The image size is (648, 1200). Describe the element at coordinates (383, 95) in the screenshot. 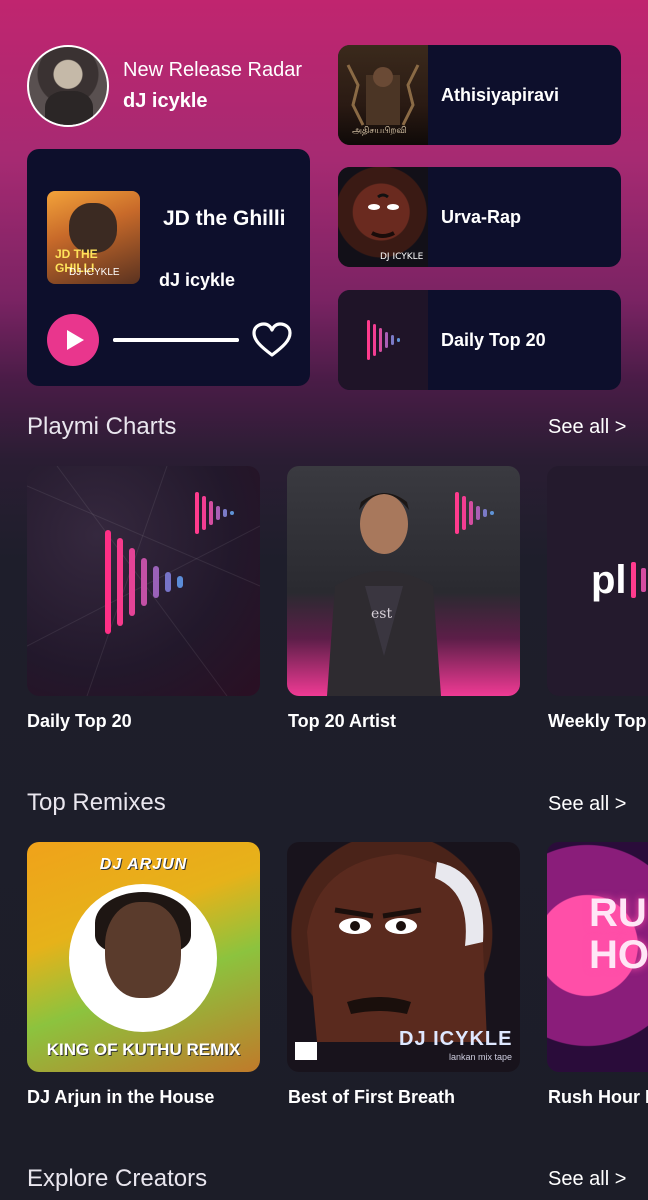

I see `throne-art-icon: அதிசயபிறவி` at that location.